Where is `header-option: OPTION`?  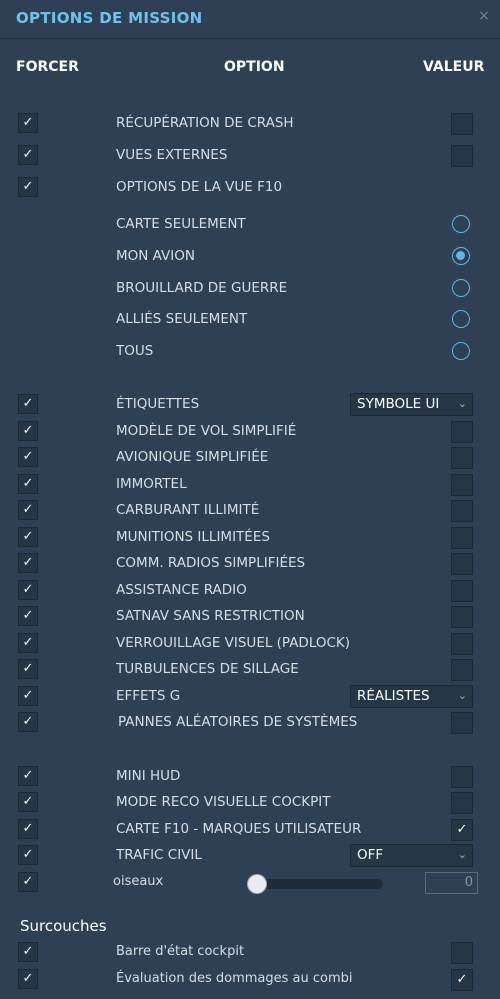 header-option: OPTION is located at coordinates (254, 67).